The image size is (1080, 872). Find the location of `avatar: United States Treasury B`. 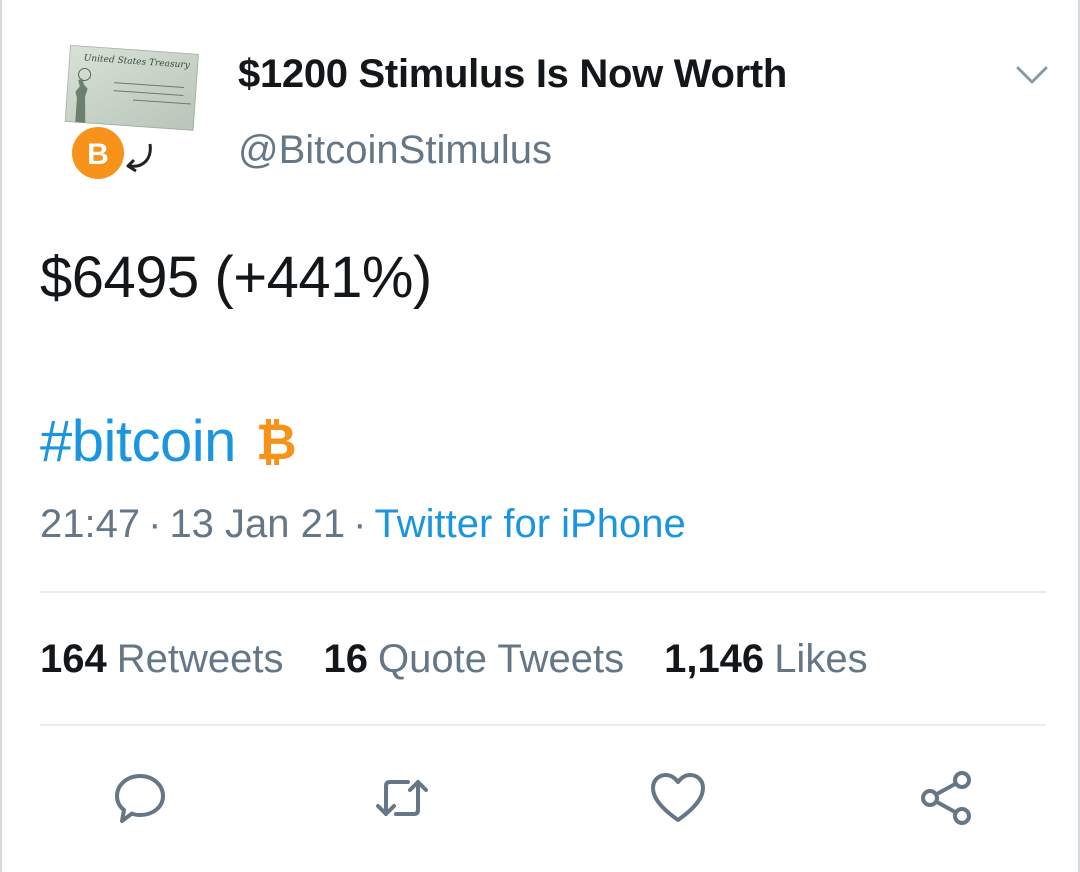

avatar: United States Treasury B is located at coordinates (129, 110).